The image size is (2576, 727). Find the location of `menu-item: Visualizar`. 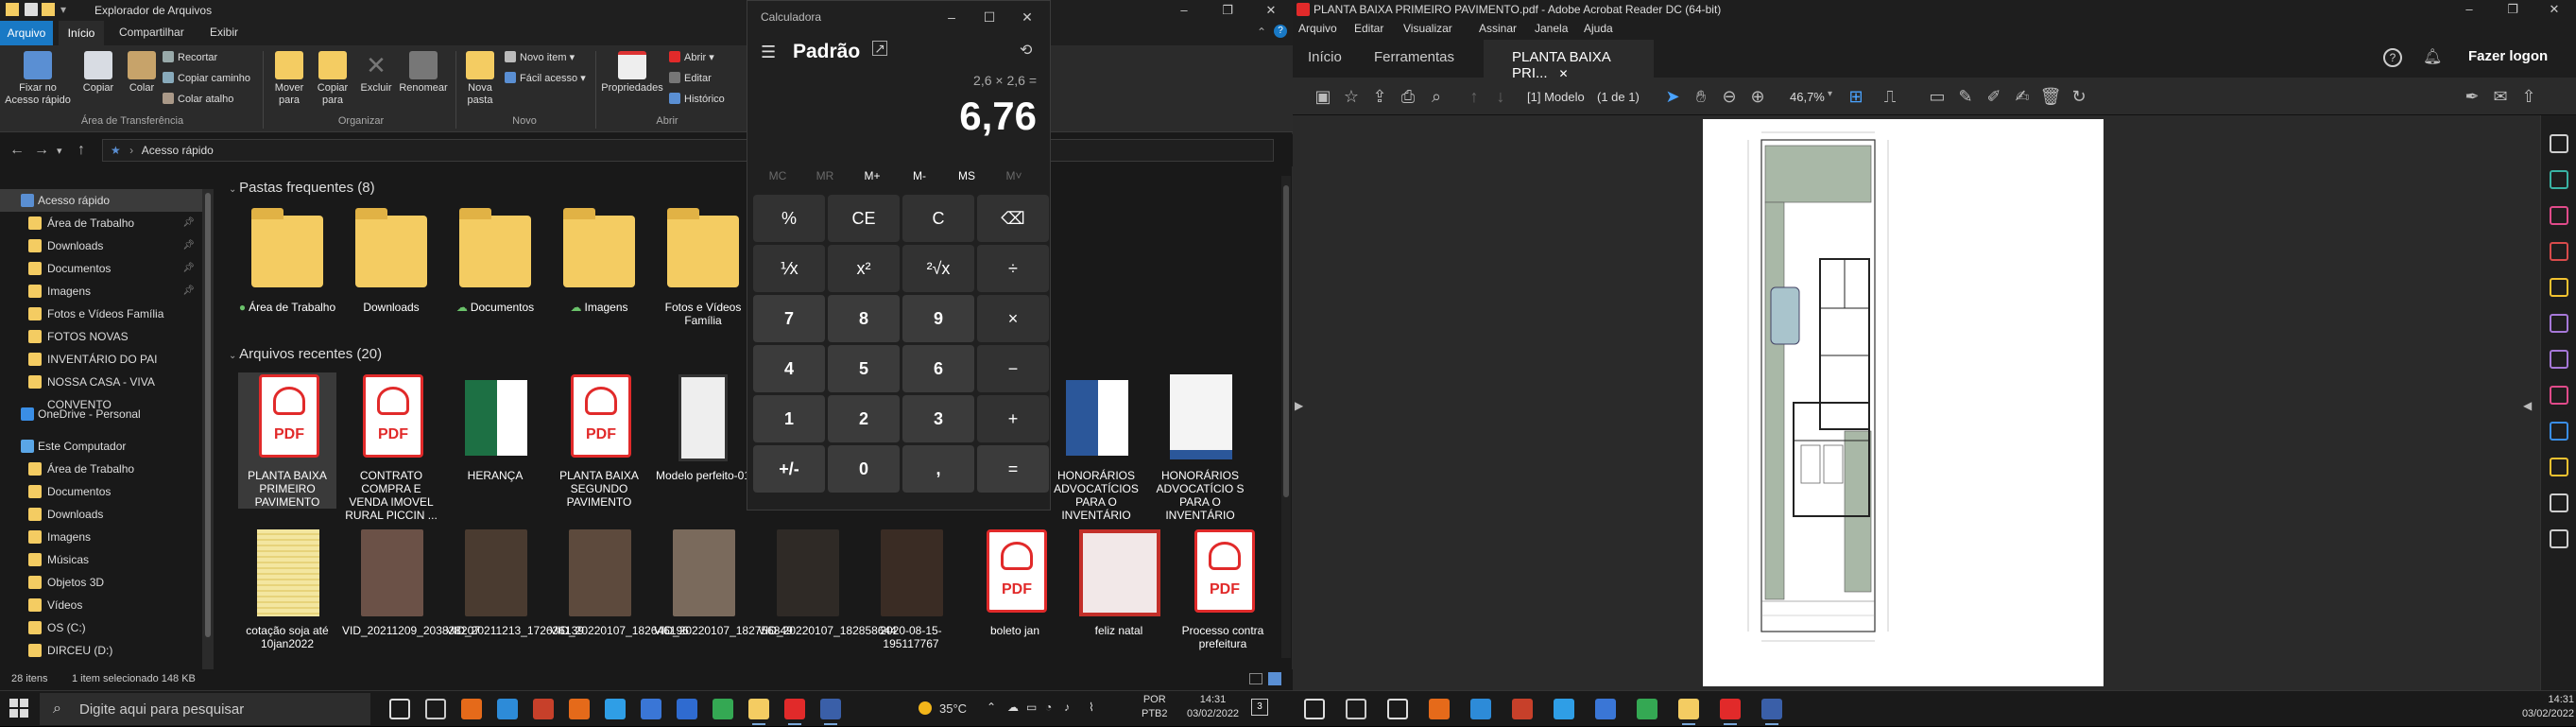

menu-item: Visualizar is located at coordinates (1427, 29).